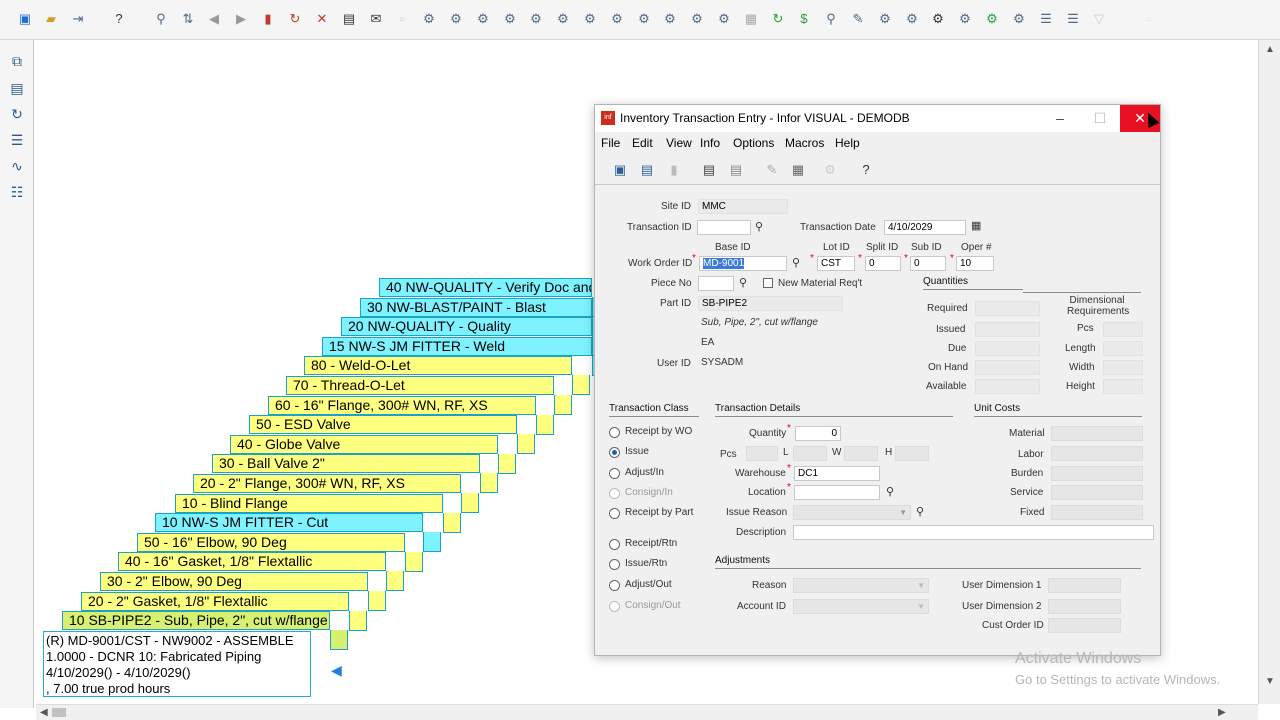  What do you see at coordinates (59, 712) in the screenshot?
I see `scroll-thumb` at bounding box center [59, 712].